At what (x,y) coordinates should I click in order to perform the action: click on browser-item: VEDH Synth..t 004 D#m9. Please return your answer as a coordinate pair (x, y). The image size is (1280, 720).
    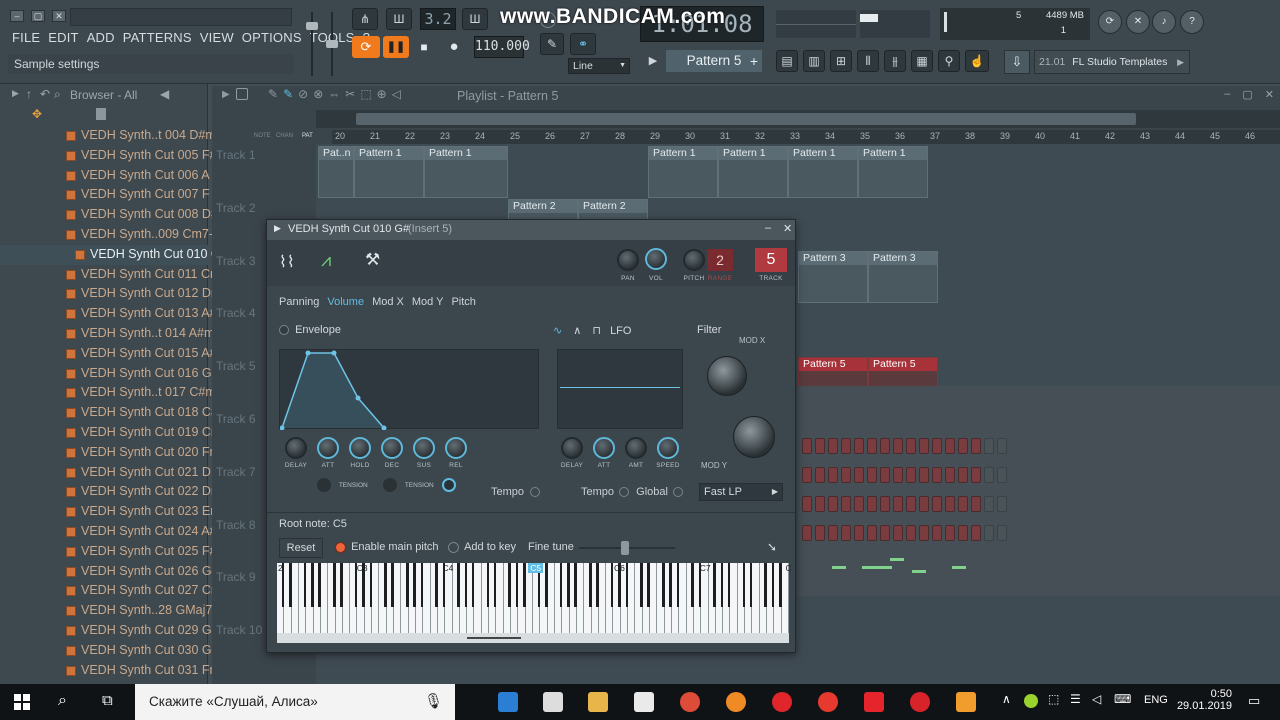
    Looking at the image, I should click on (111, 136).